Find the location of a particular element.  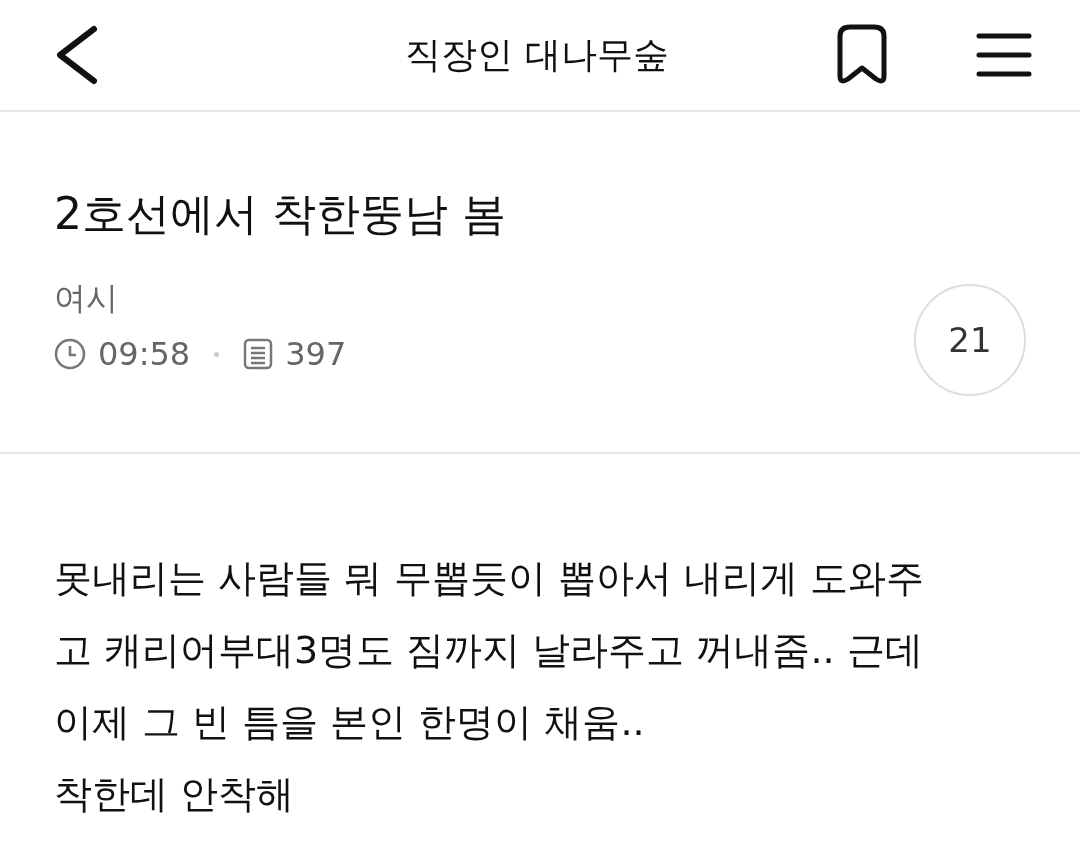

body-text-line: 착한데 안착해 is located at coordinates (175, 794).